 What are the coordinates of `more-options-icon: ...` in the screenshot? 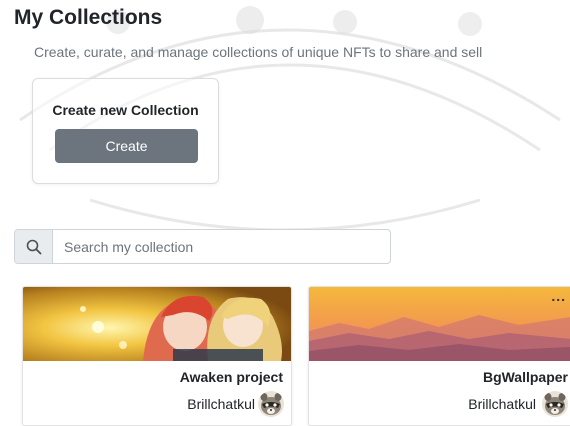 It's located at (558, 296).